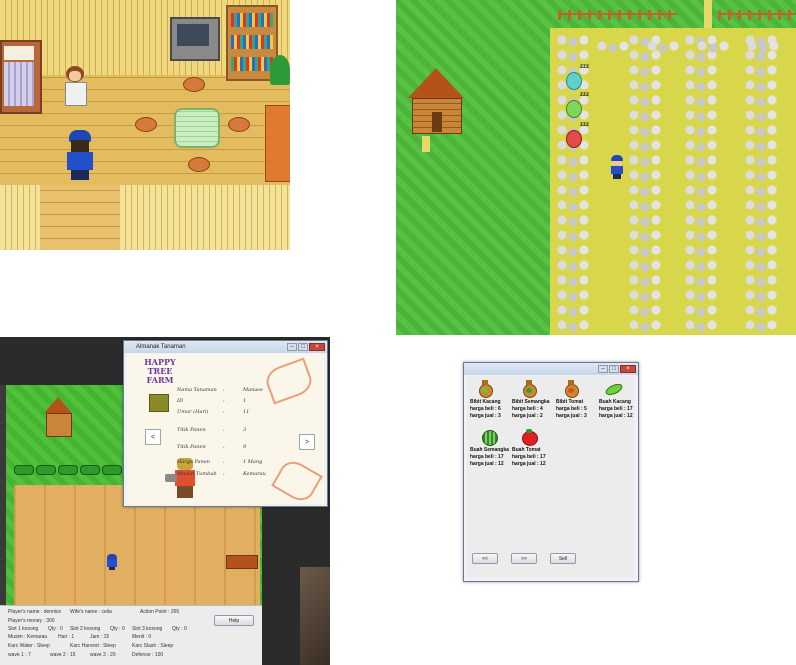 This screenshot has height=665, width=796. Describe the element at coordinates (618, 15) in the screenshot. I see `fence-sprite` at that location.